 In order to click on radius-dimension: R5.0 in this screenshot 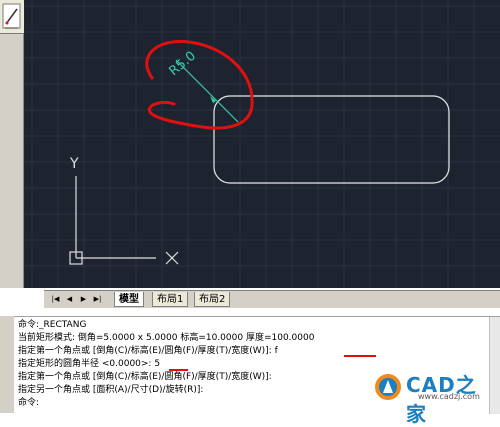, I will do `click(202, 86)`.